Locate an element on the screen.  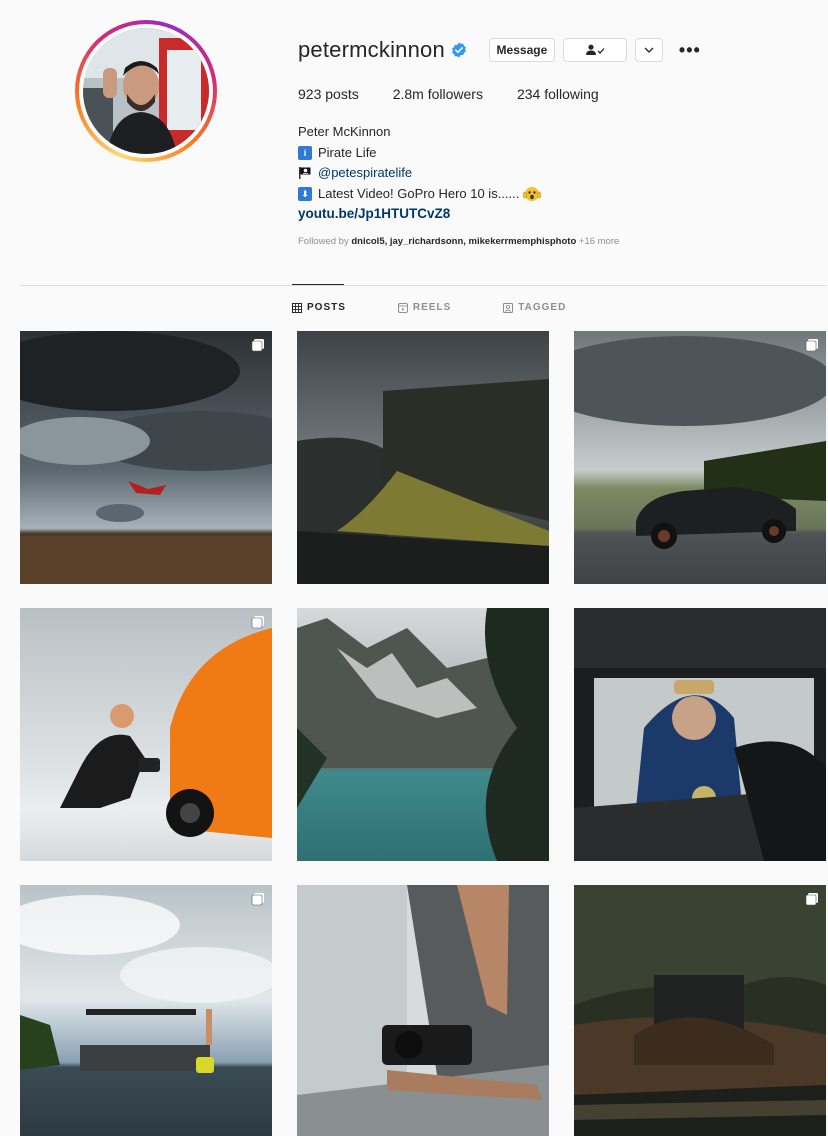
post-image-cliff-valley is located at coordinates (423, 457).